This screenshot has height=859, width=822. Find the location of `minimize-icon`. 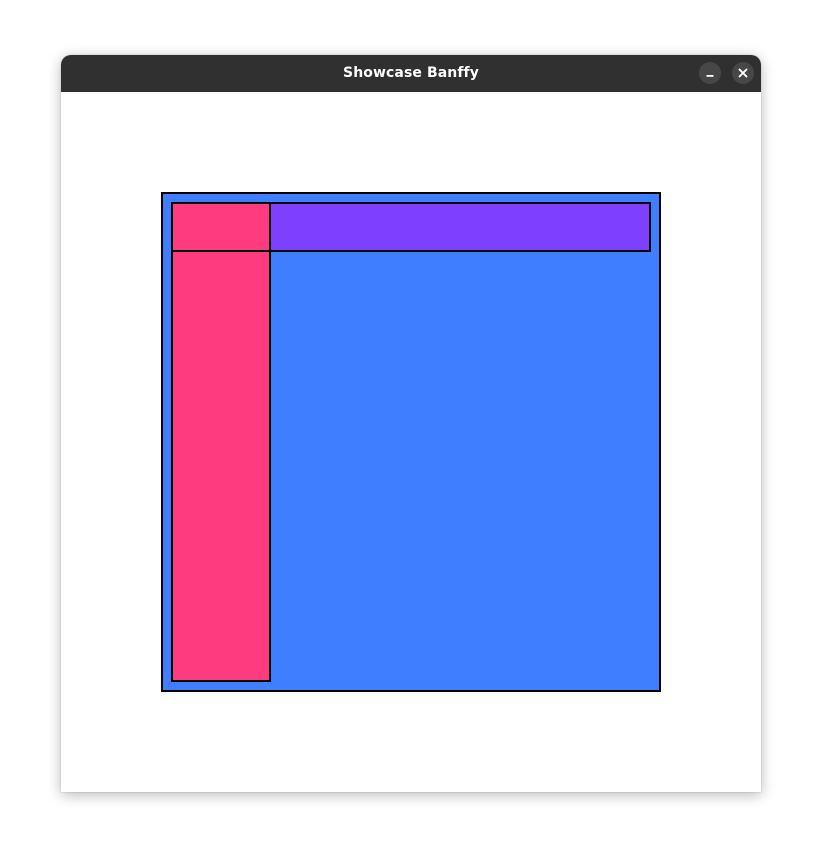

minimize-icon is located at coordinates (710, 73).